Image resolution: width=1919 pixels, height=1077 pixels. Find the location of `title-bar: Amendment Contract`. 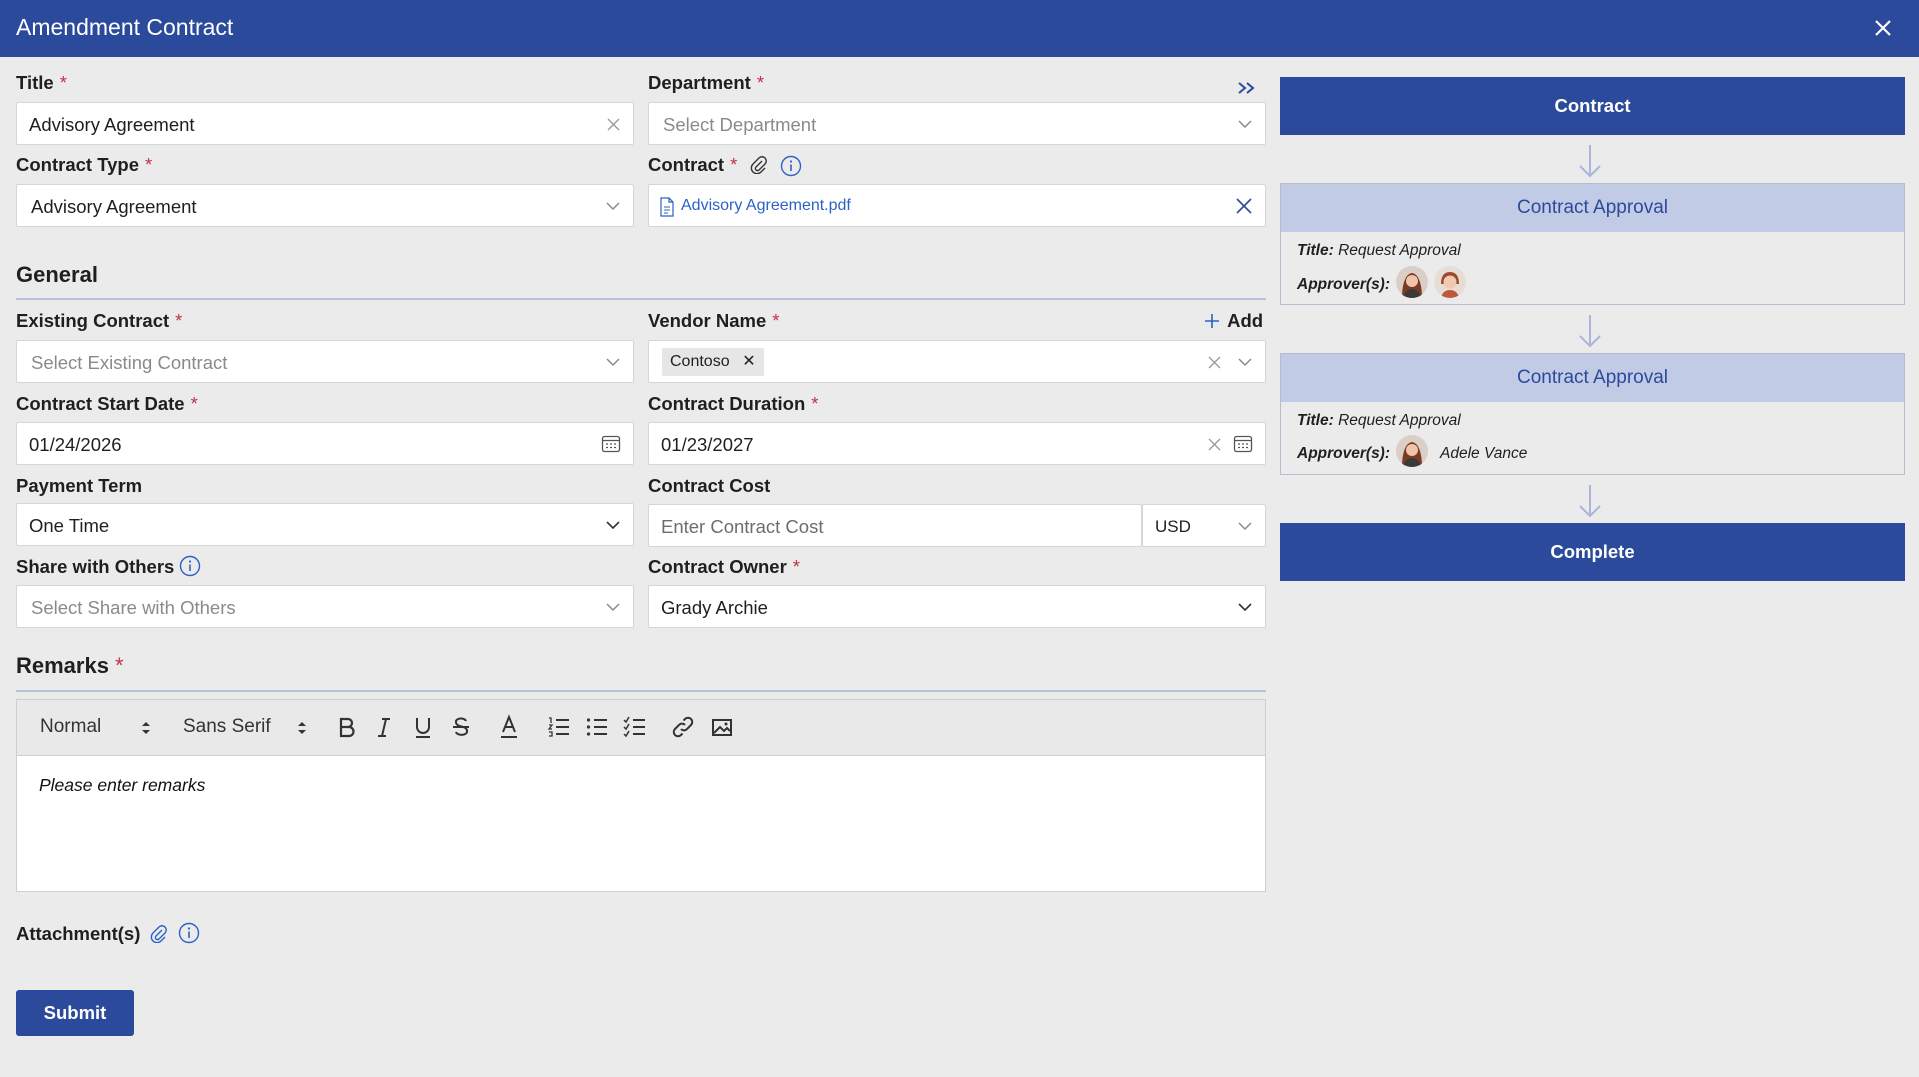

title-bar: Amendment Contract is located at coordinates (959, 28).